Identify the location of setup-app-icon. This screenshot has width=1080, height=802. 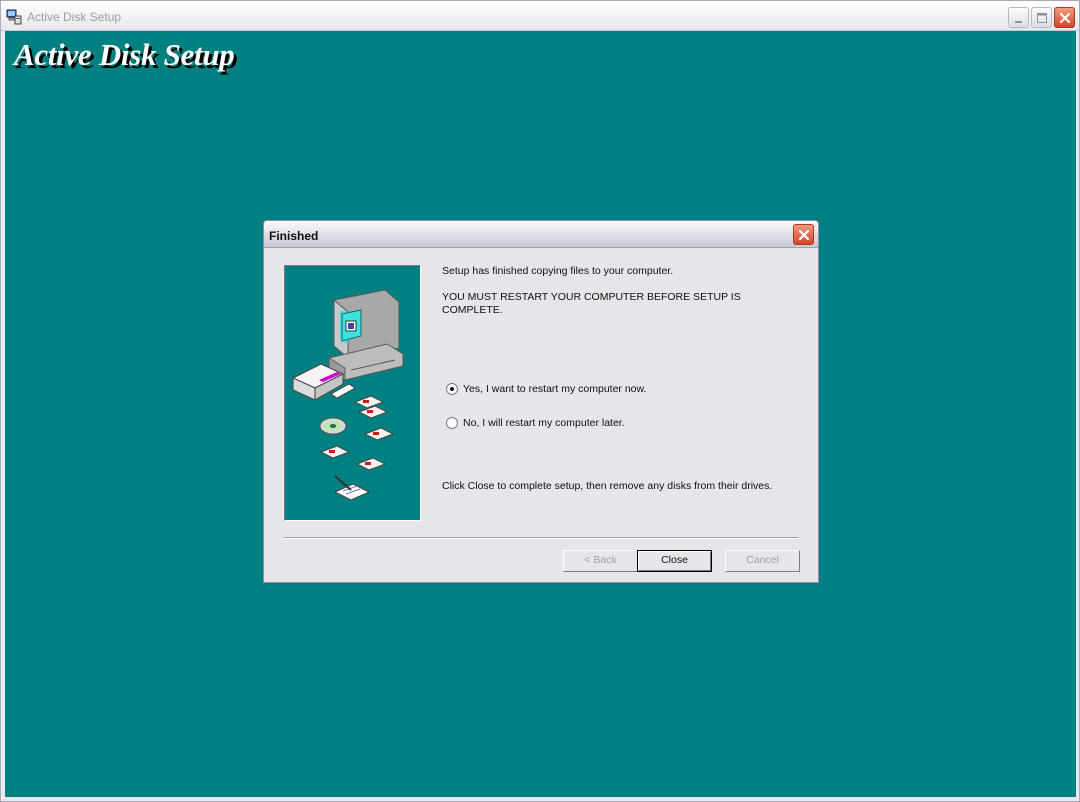
(14, 17).